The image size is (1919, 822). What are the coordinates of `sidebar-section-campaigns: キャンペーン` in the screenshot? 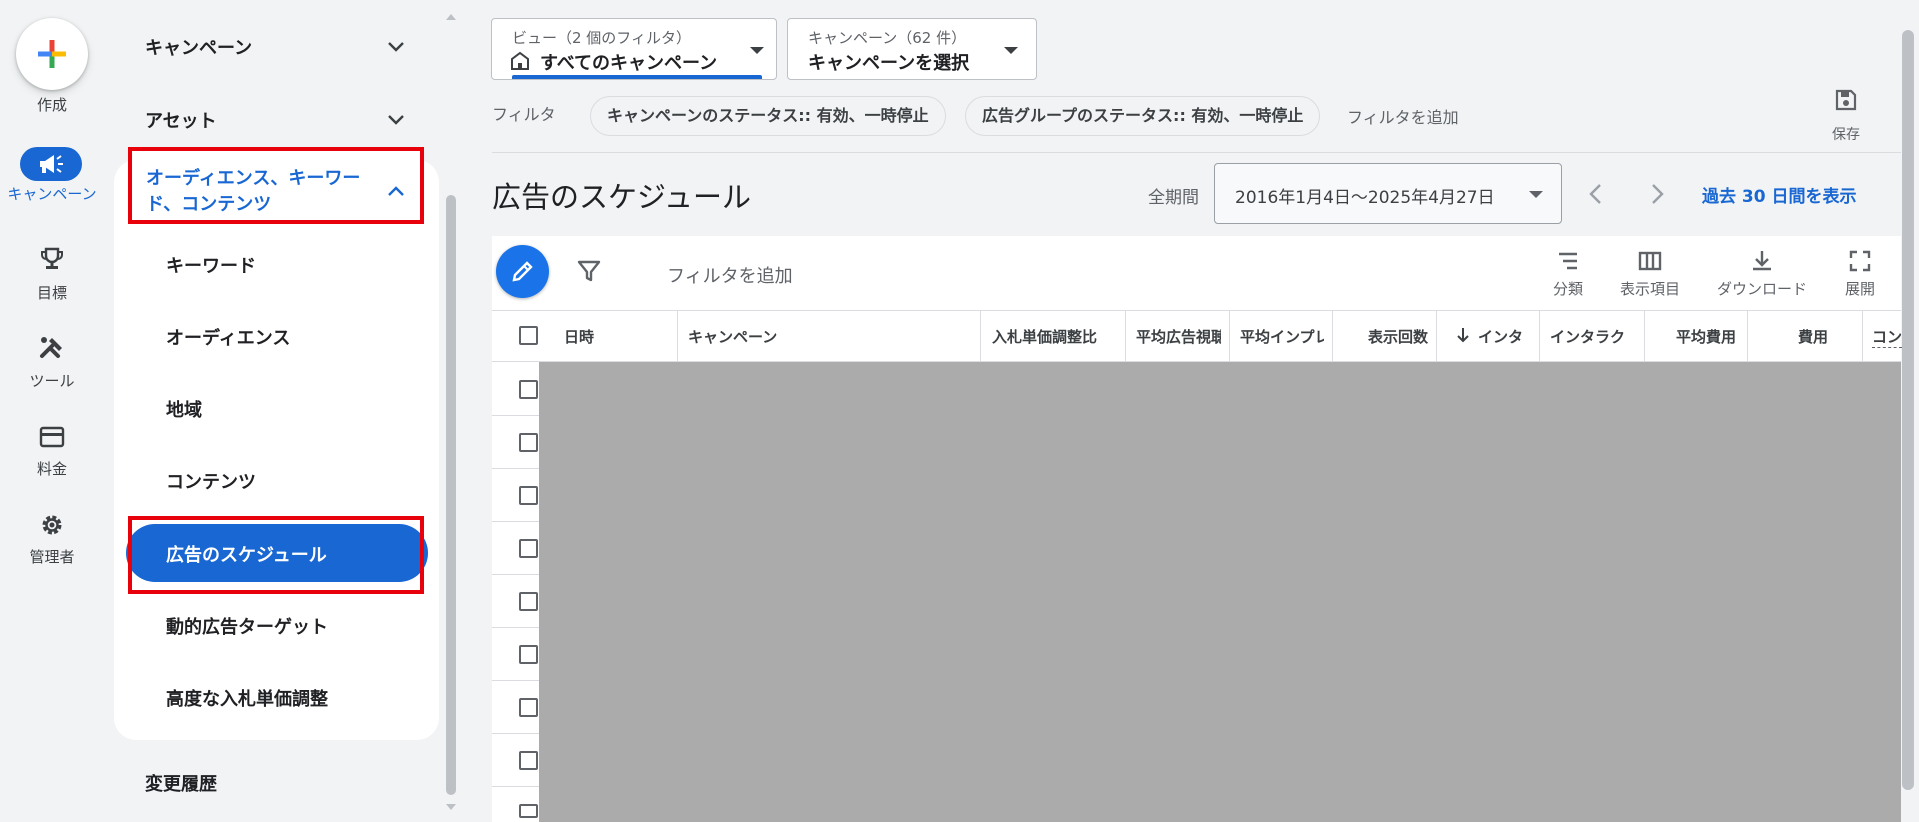 It's located at (198, 47).